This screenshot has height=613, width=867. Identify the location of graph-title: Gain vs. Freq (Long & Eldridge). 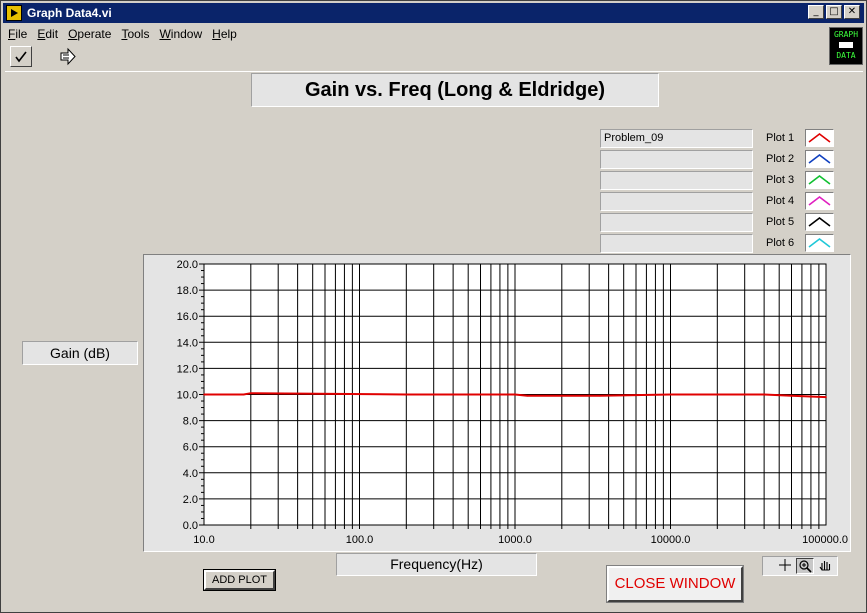
(455, 90).